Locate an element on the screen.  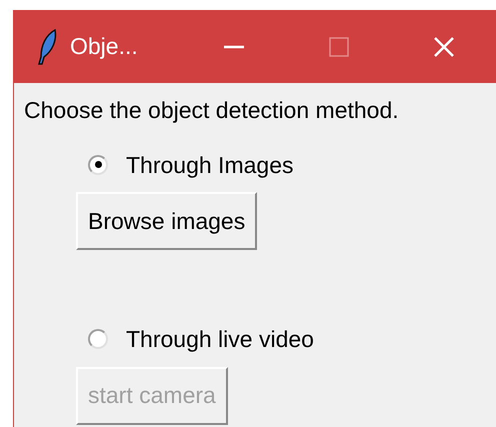
browse-button: Browse images is located at coordinates (167, 221).